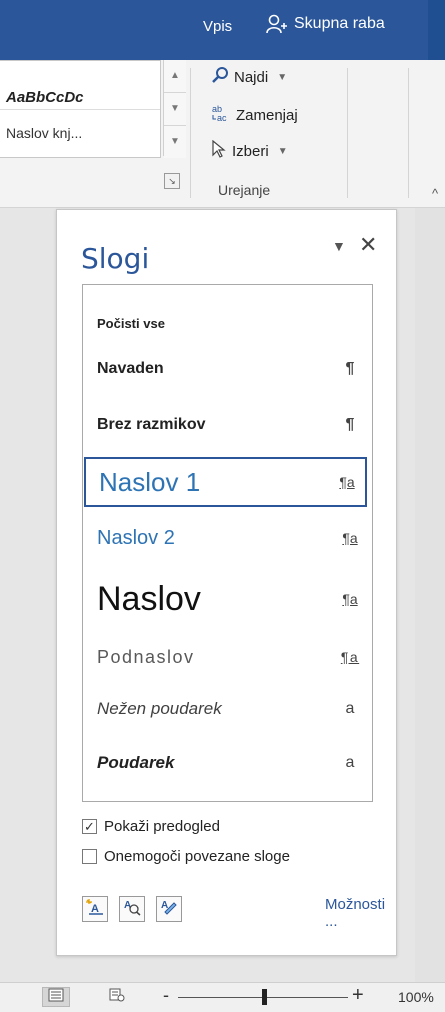 The width and height of the screenshot is (445, 1012). I want to click on gallery-scroll-down-icon: ▼, so click(175, 109).